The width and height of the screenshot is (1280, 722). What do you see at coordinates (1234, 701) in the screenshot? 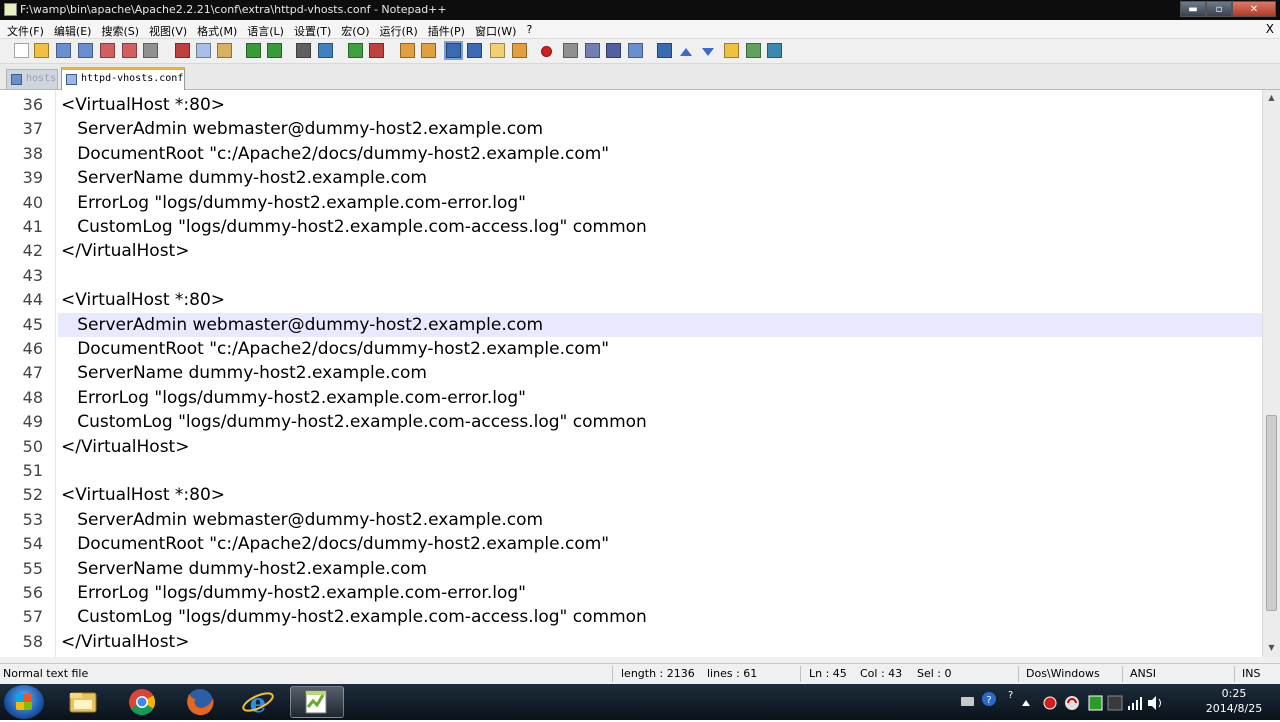
I see `clock: 0:25 2014/8/25` at bounding box center [1234, 701].